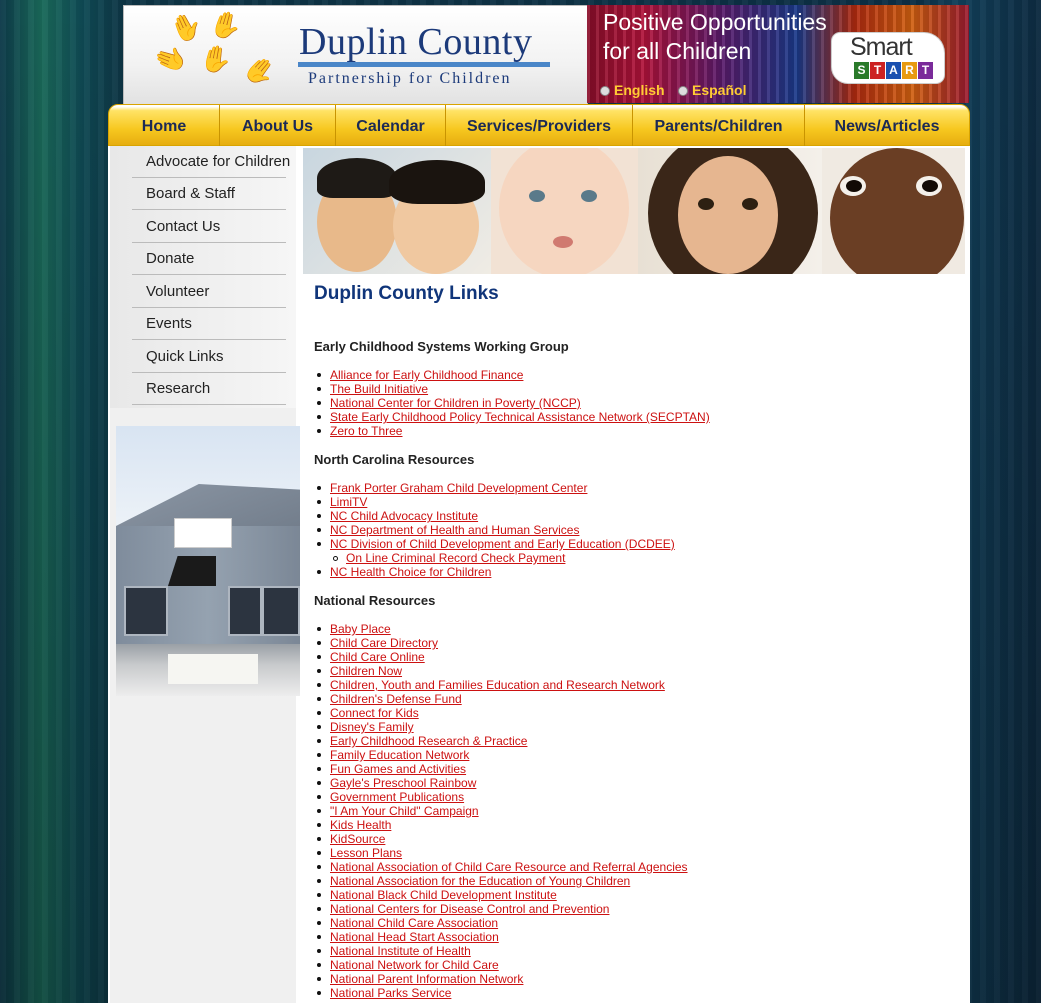 The width and height of the screenshot is (1041, 1003). What do you see at coordinates (209, 194) in the screenshot?
I see `sidebar-item-board-staff: Board & Staff` at bounding box center [209, 194].